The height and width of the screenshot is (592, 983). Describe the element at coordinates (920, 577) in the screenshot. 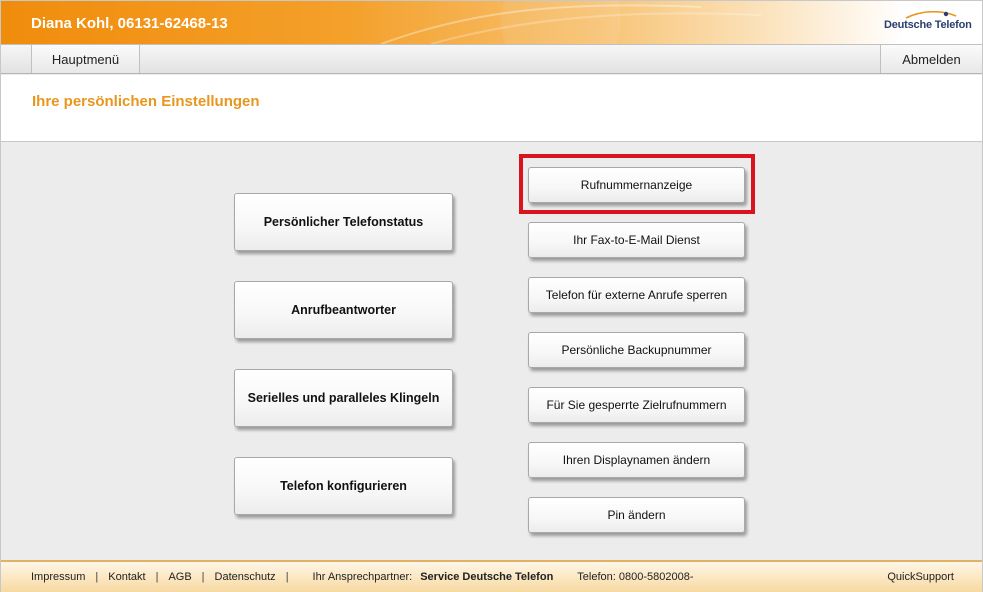

I see `quicksupport-link: QuickSupport` at that location.